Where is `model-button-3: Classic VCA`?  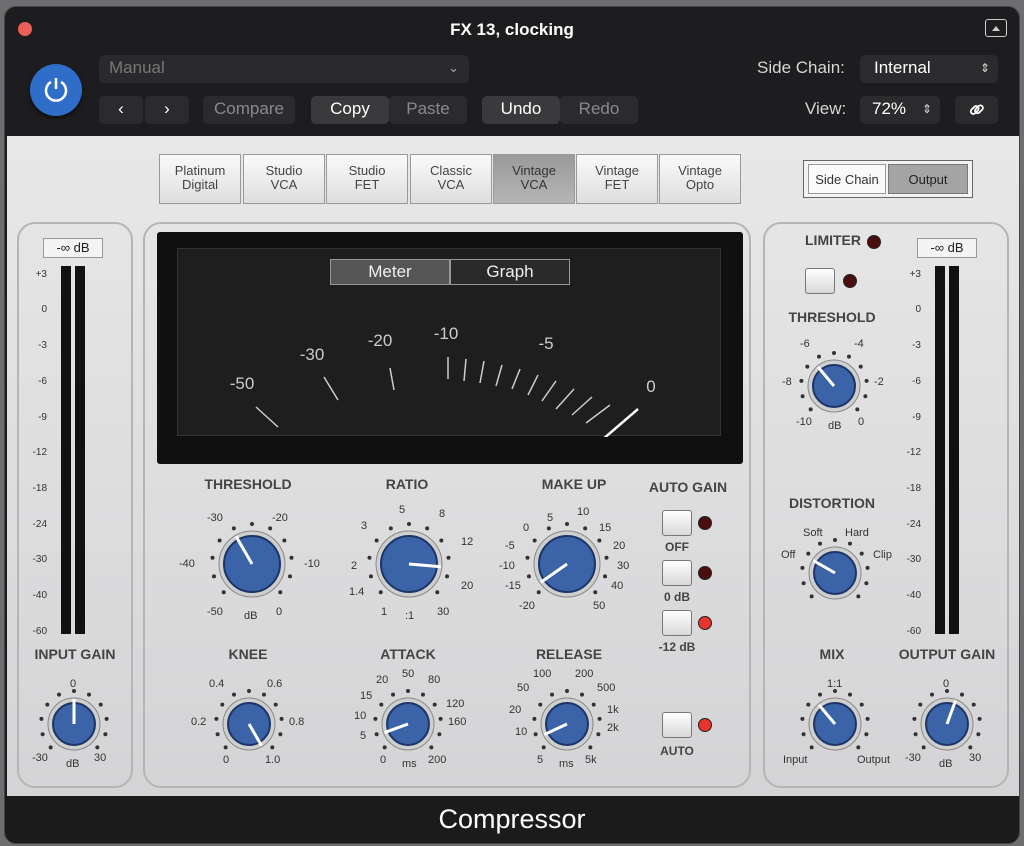 model-button-3: Classic VCA is located at coordinates (451, 179).